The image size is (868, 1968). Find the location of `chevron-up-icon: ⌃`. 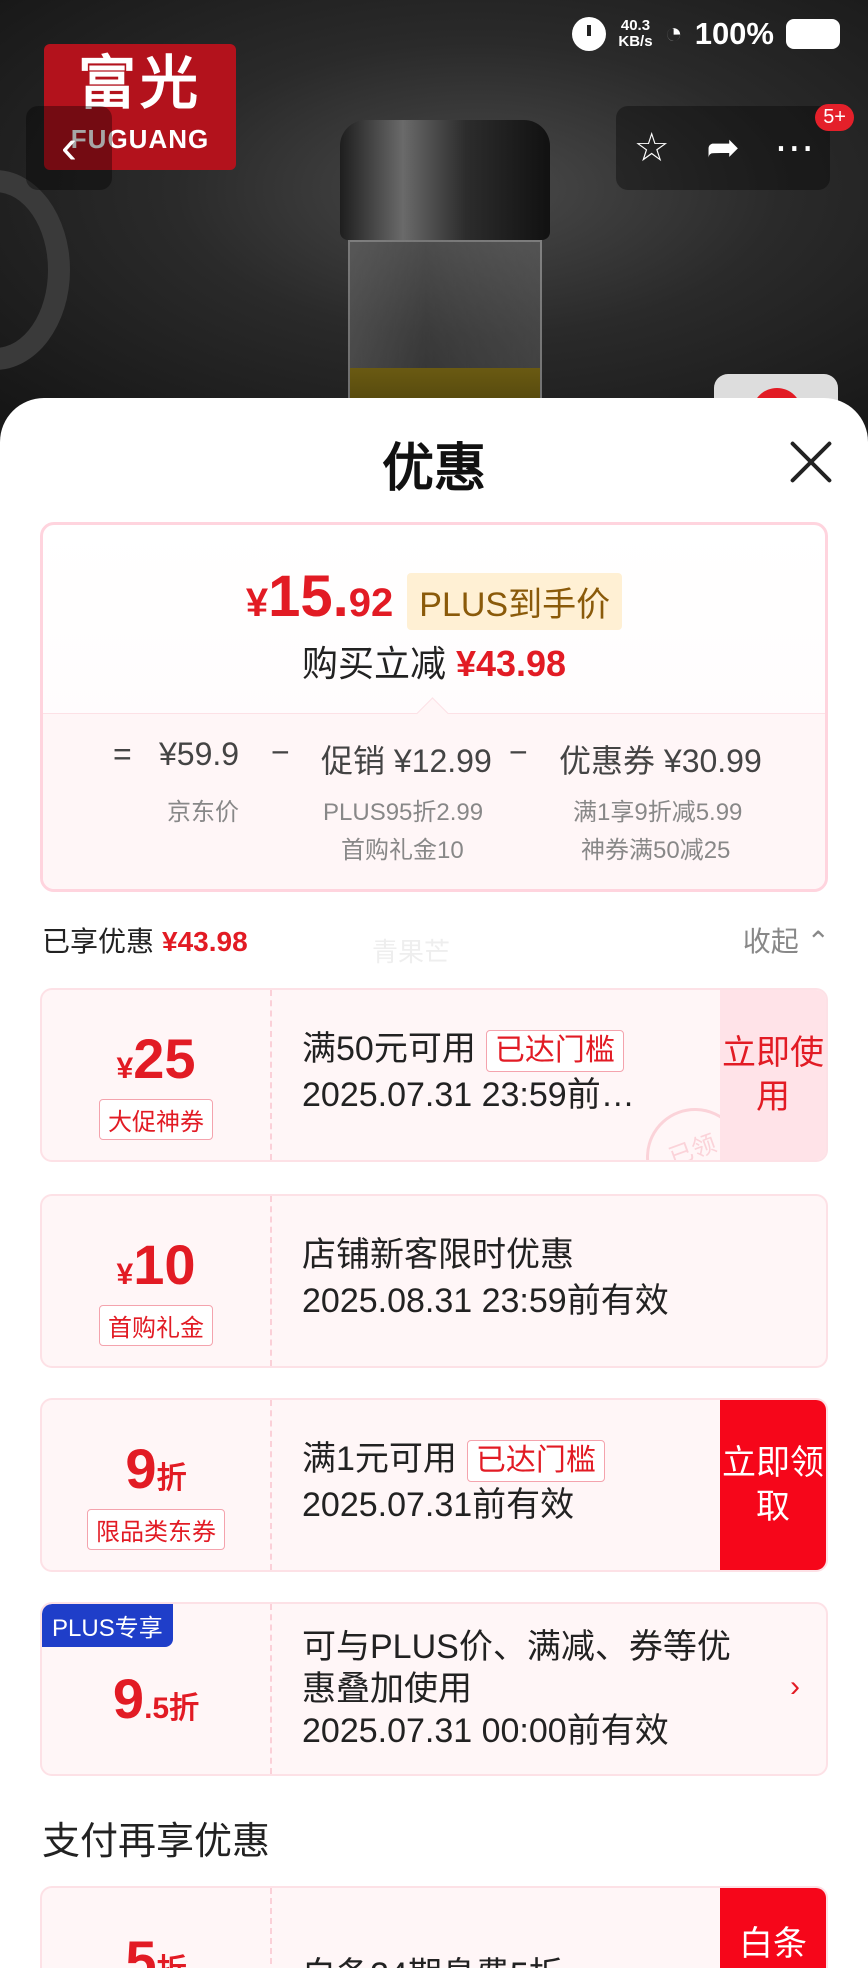

chevron-up-icon: ⌃ is located at coordinates (818, 941).